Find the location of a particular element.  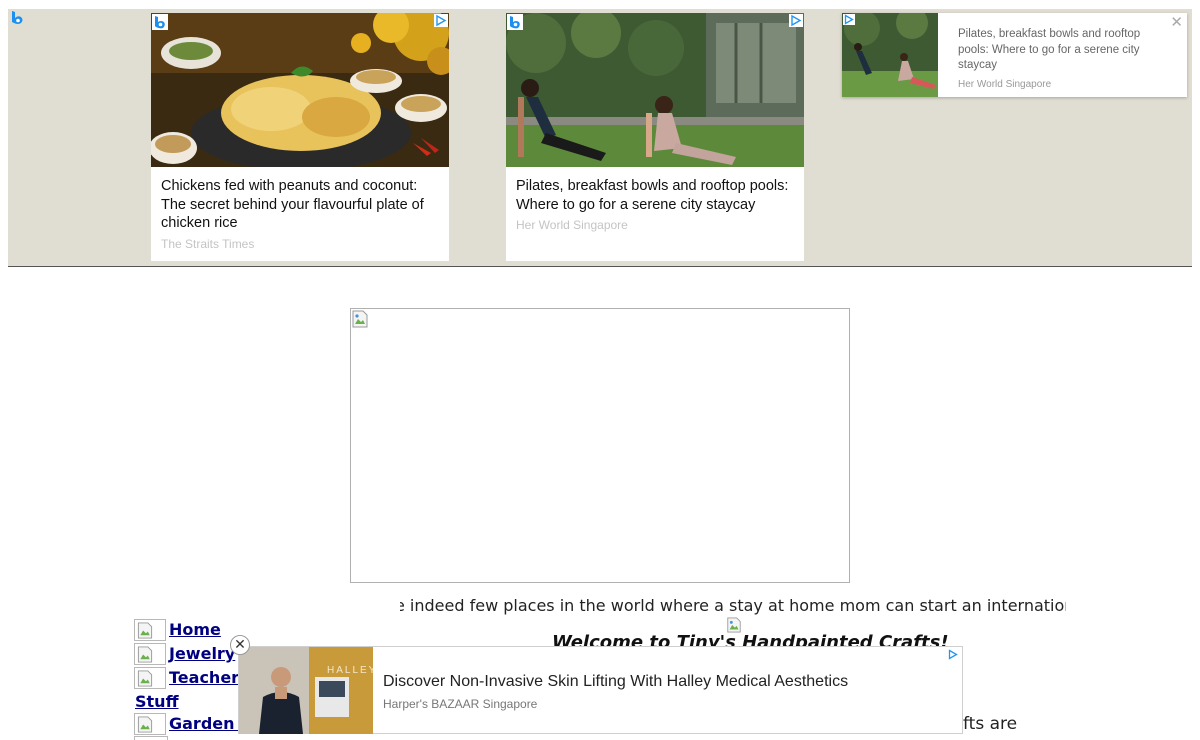

nav-link-home: Home is located at coordinates (195, 630).